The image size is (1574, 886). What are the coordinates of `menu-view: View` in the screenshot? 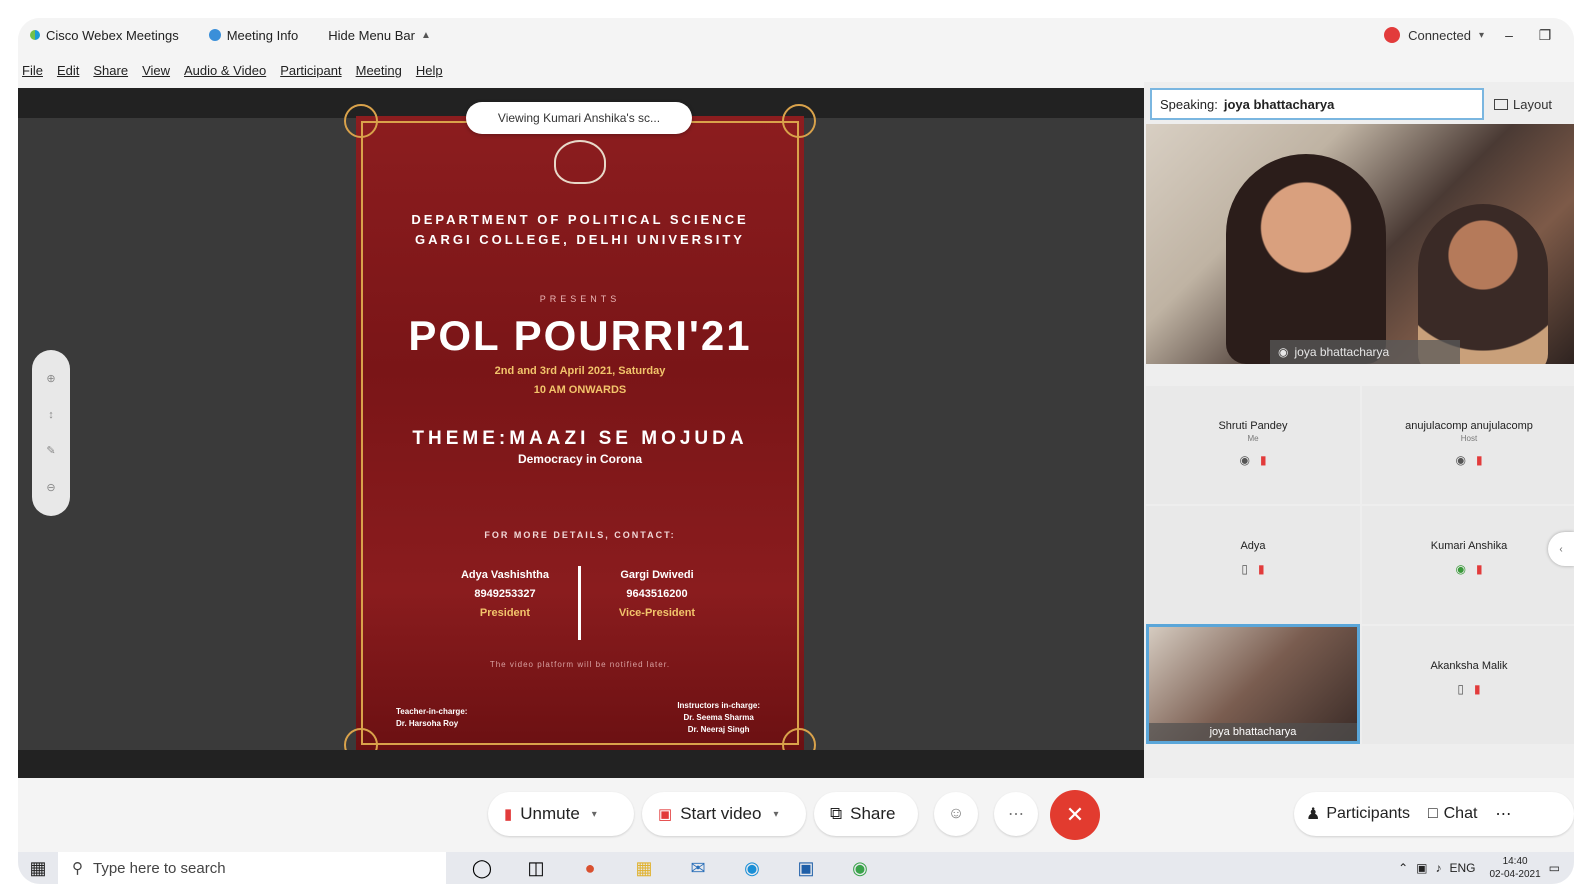 It's located at (156, 70).